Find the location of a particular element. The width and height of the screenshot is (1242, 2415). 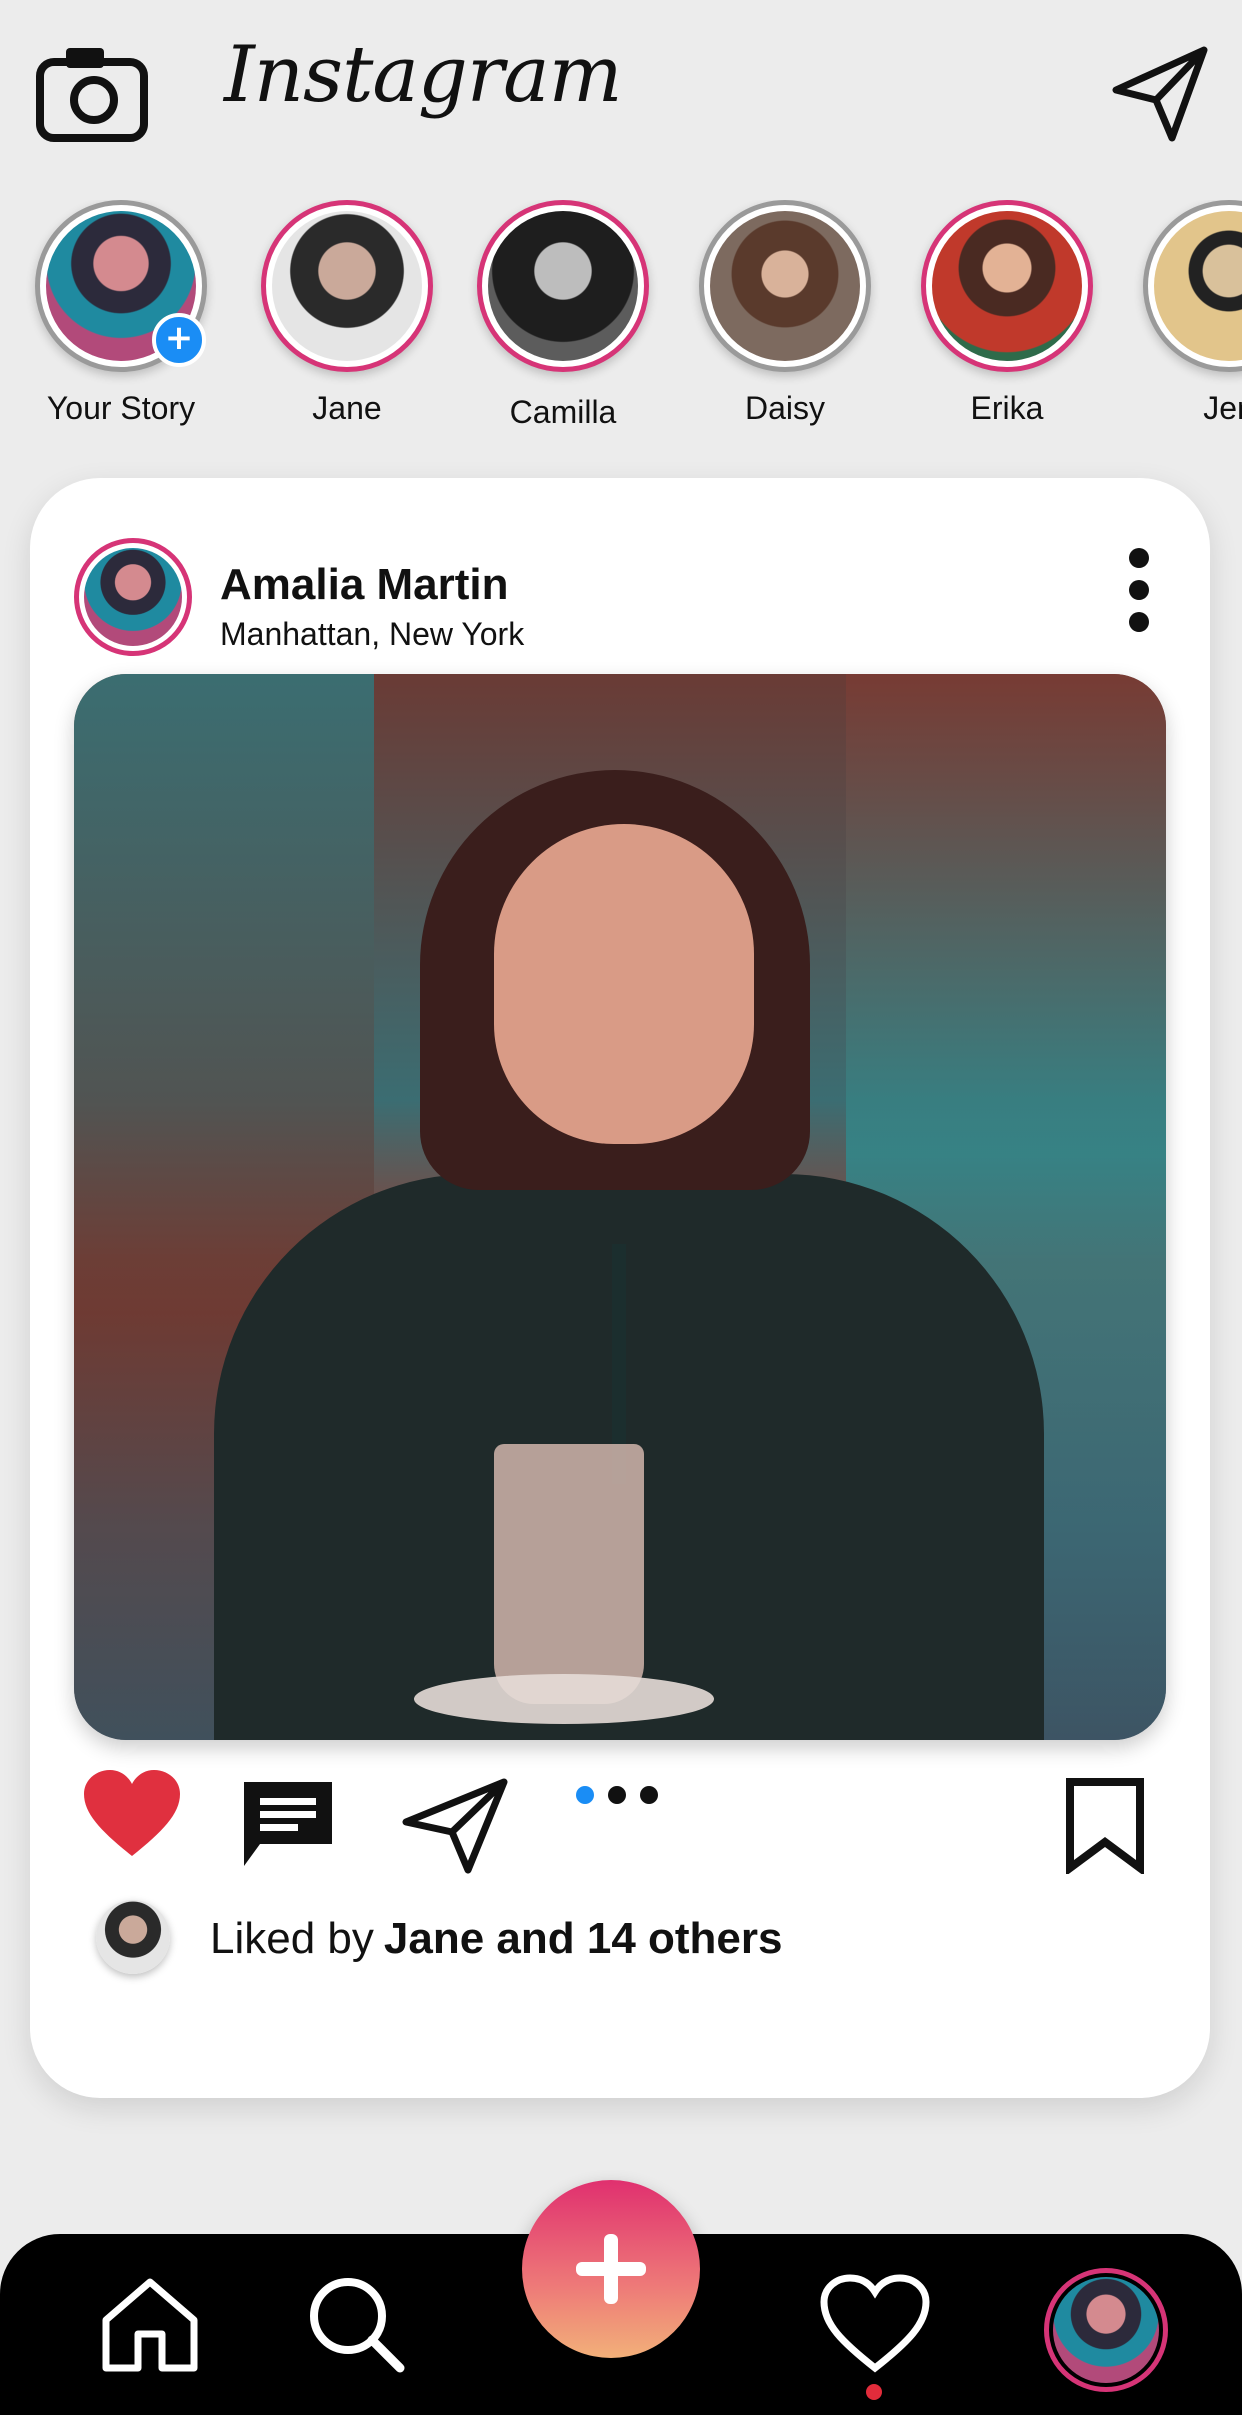

add-story-icon: + is located at coordinates (179, 340).